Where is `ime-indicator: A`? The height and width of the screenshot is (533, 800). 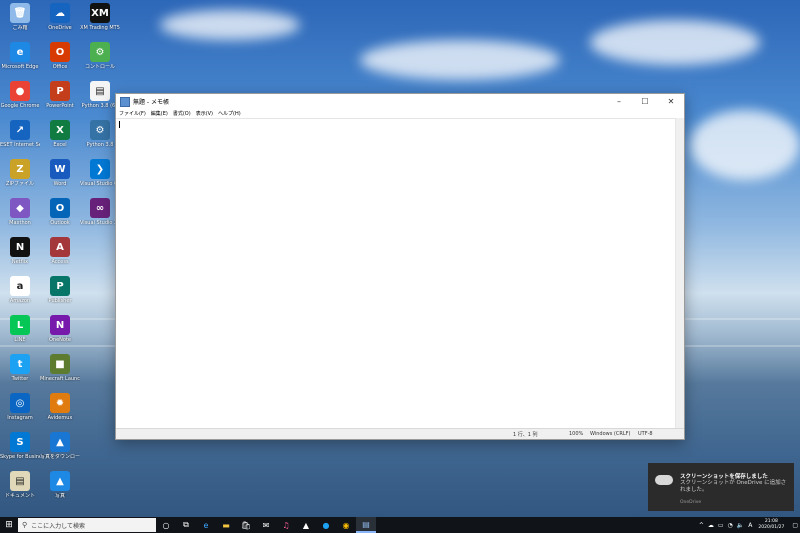 ime-indicator: A is located at coordinates (750, 525).